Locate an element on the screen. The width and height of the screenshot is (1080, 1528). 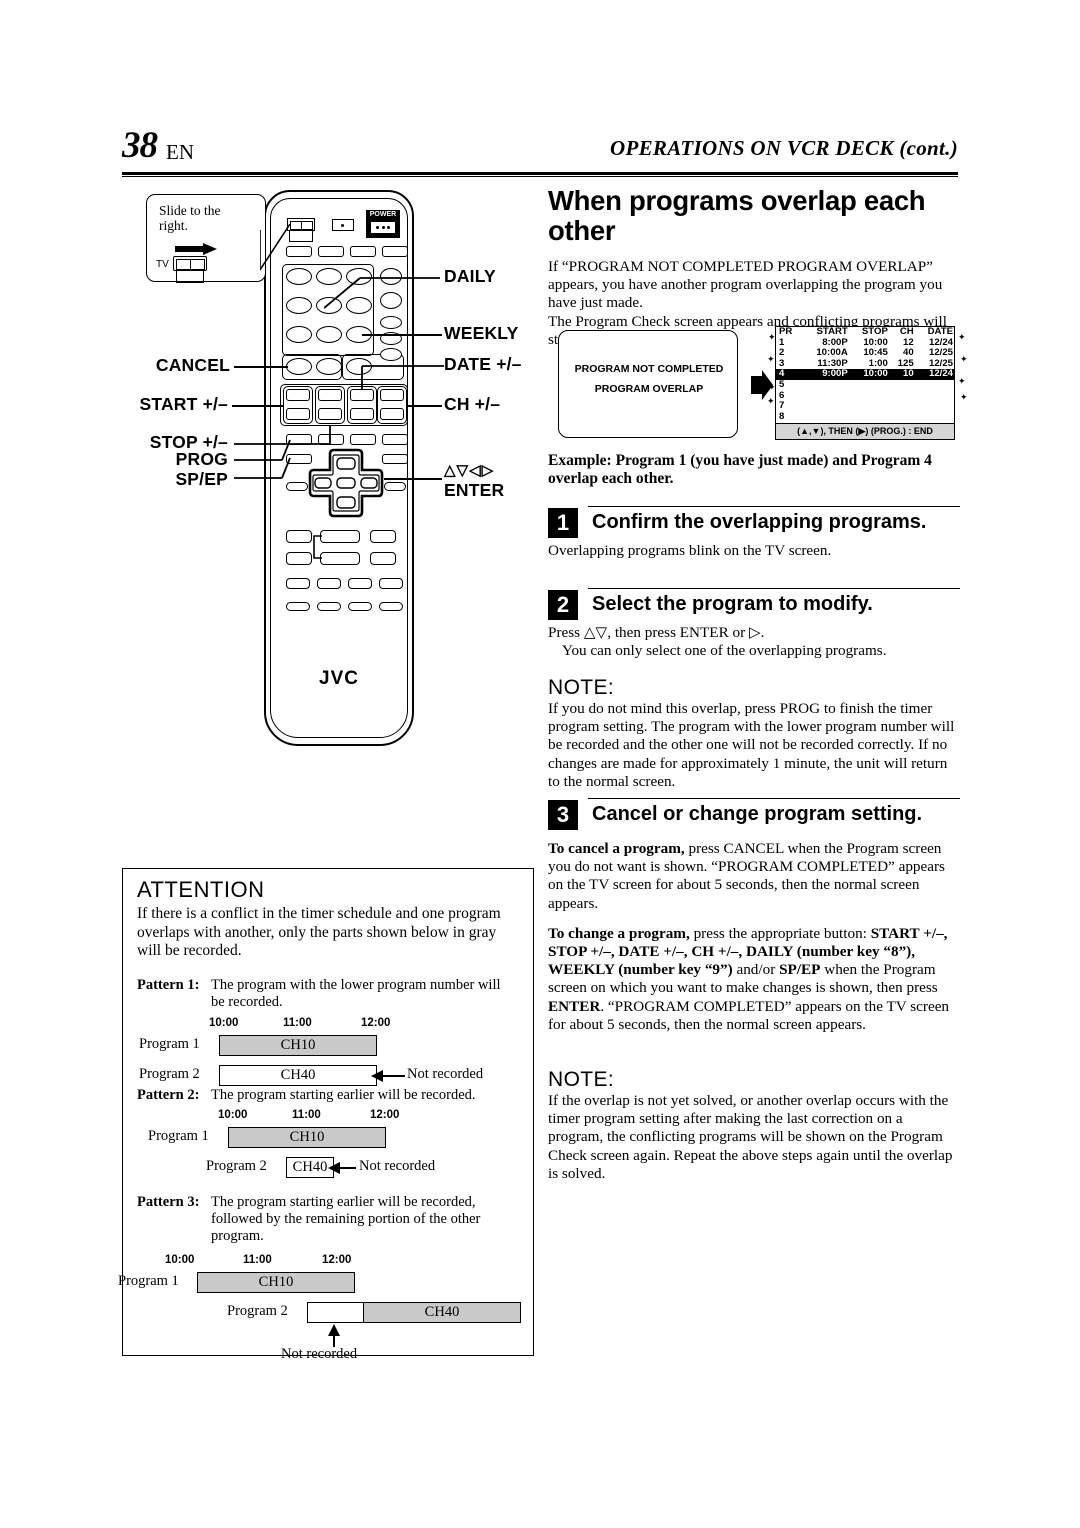
callout-line-2: right. is located at coordinates (173, 225).